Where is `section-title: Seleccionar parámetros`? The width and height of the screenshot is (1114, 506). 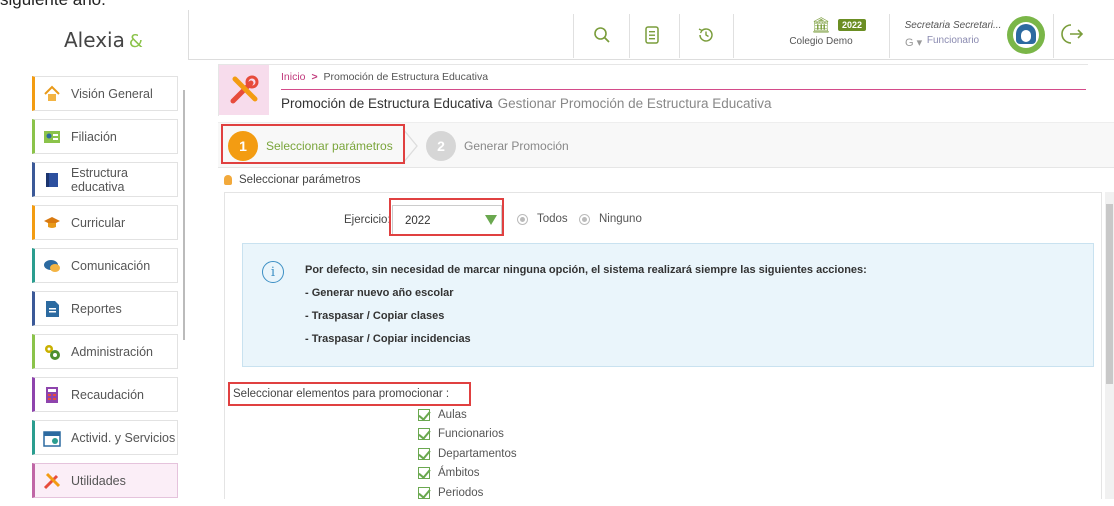
section-title: Seleccionar parámetros is located at coordinates (292, 180).